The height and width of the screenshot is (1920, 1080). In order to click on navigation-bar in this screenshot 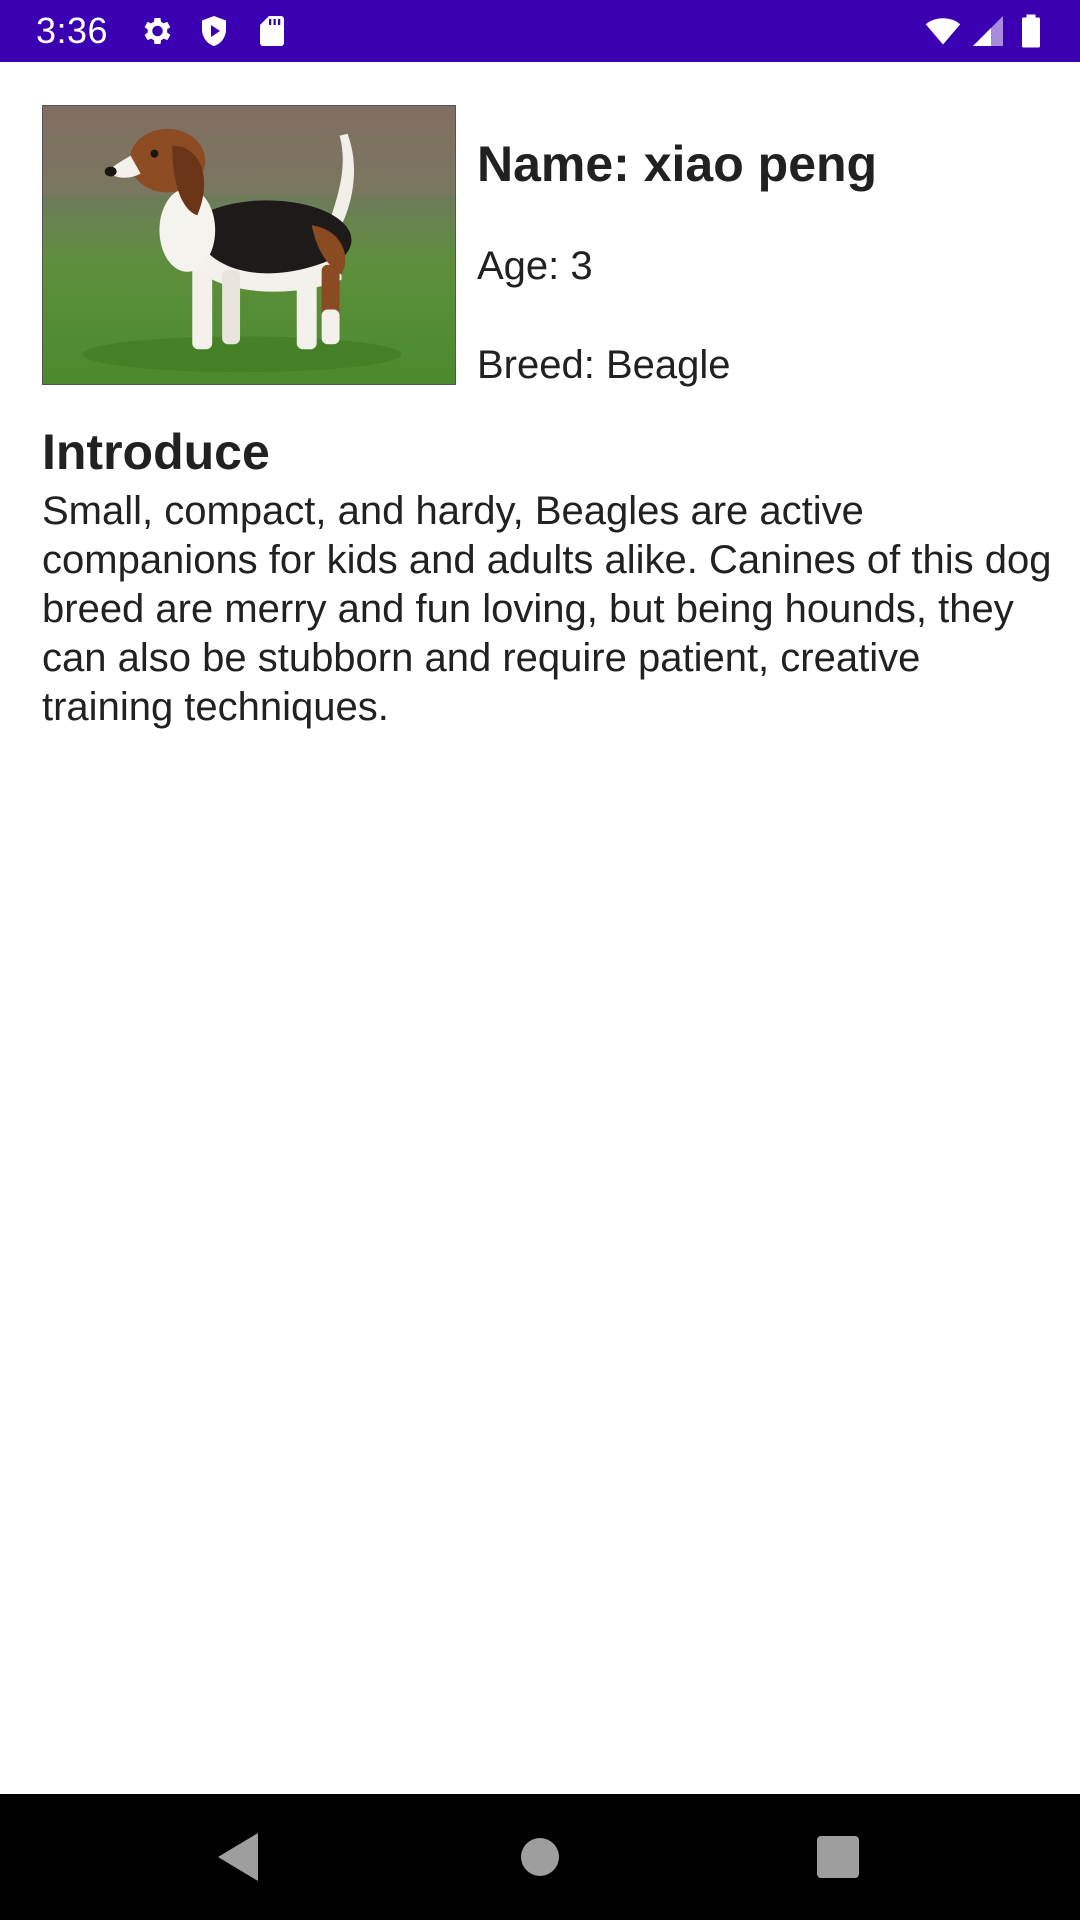, I will do `click(540, 1857)`.